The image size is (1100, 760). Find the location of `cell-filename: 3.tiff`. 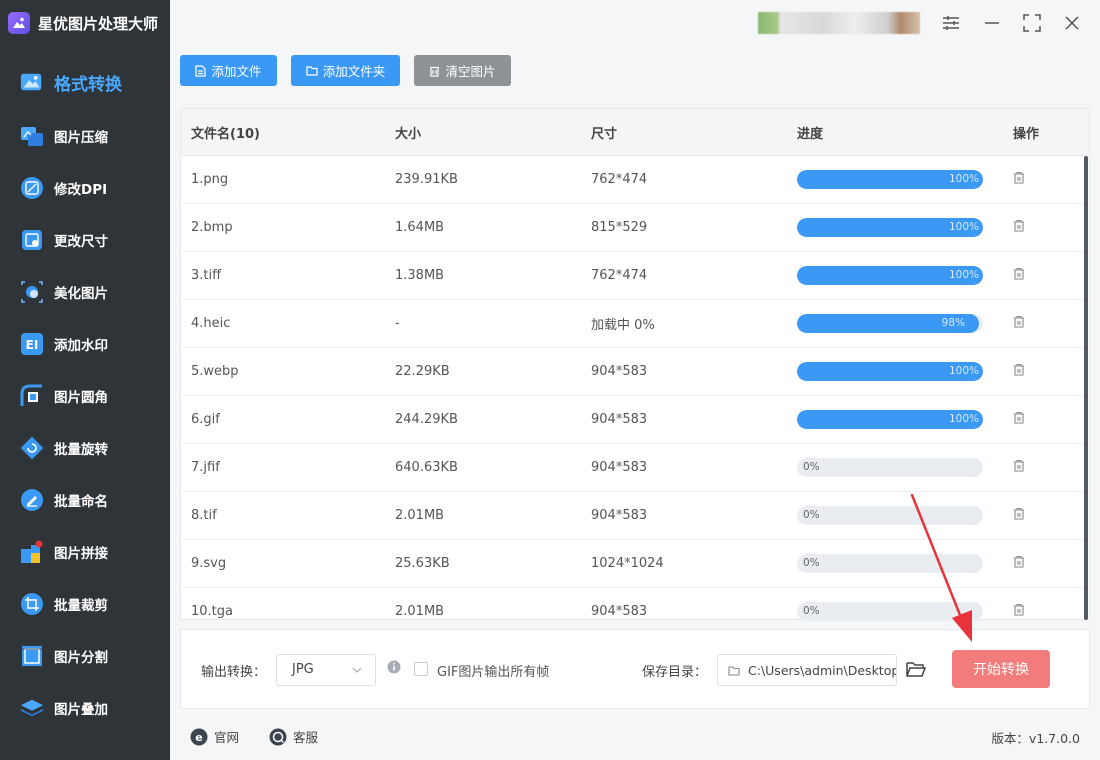

cell-filename: 3.tiff is located at coordinates (206, 275).